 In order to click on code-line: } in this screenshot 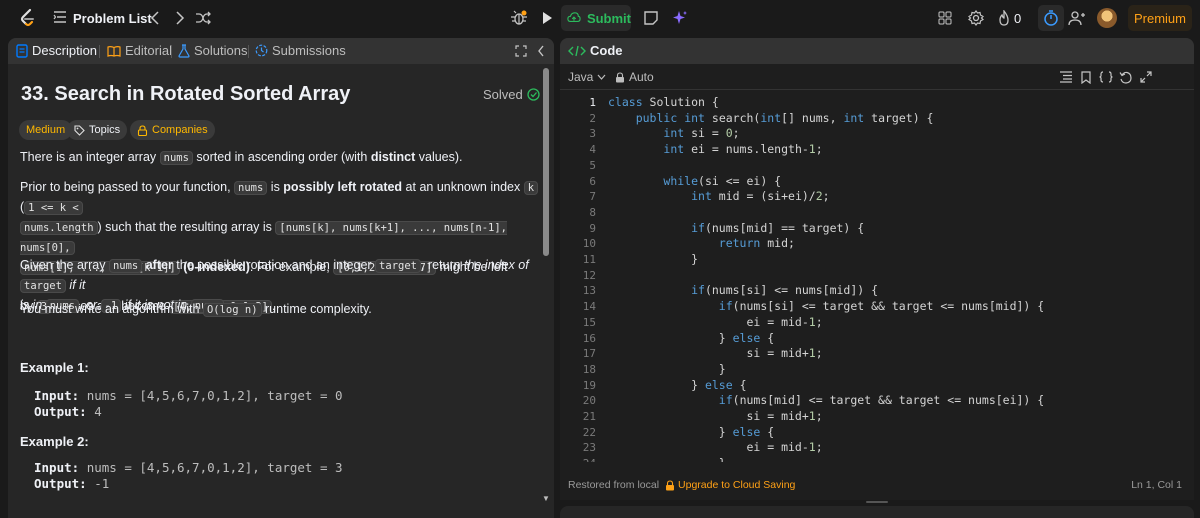, I will do `click(667, 459)`.